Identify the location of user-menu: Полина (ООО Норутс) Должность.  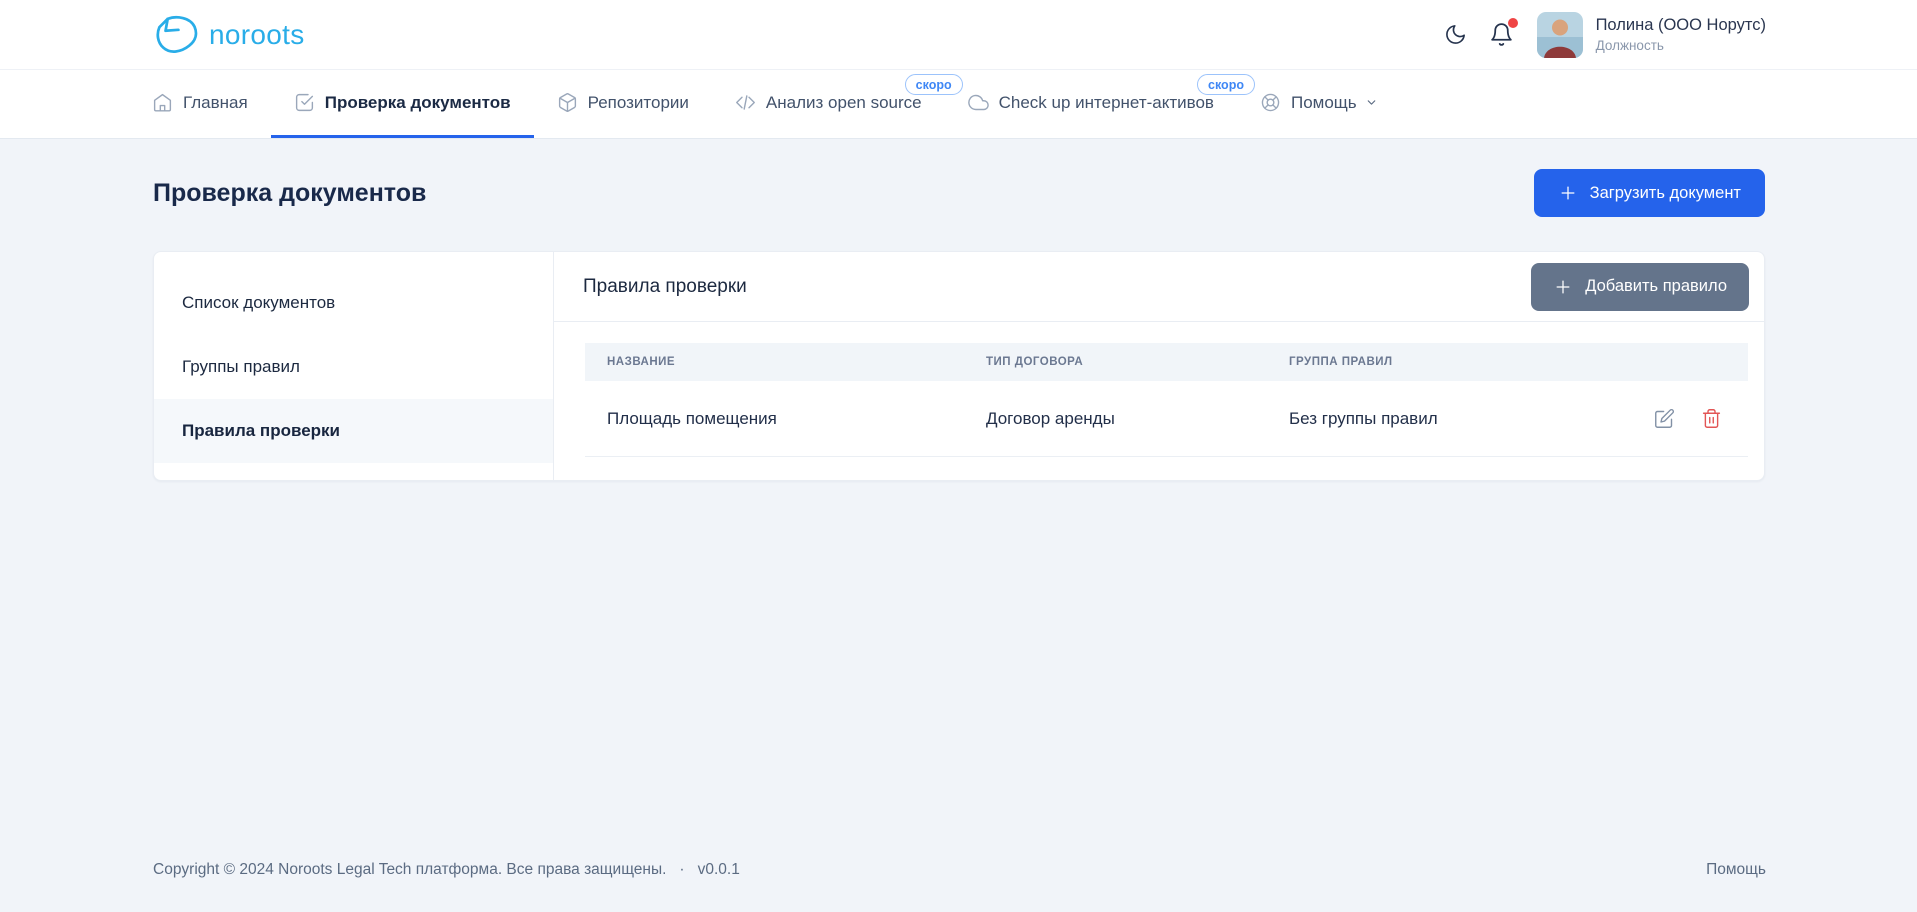
(1681, 34).